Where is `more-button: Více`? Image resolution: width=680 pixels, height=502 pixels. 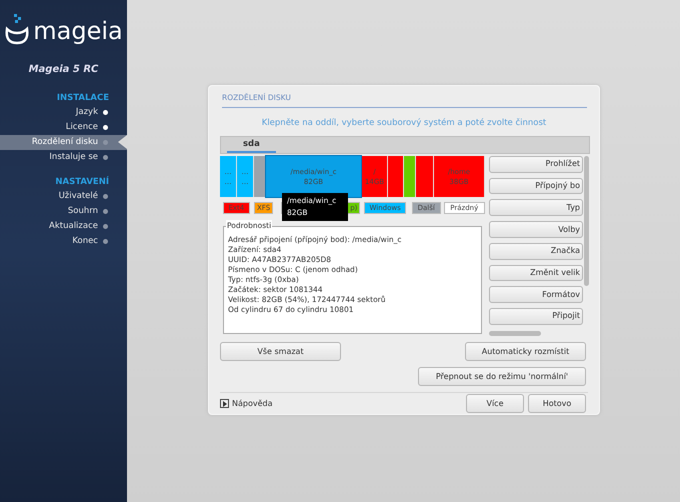
more-button: Více is located at coordinates (495, 403).